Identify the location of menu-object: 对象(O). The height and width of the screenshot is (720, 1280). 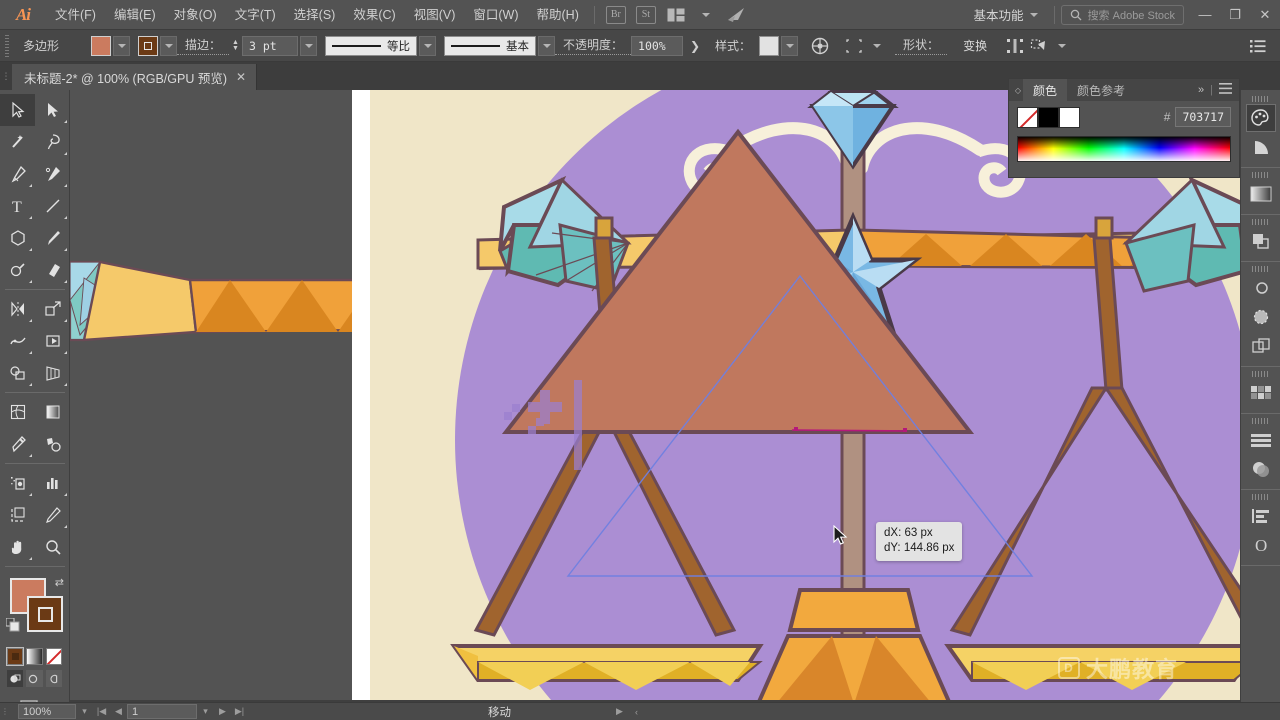
(195, 15).